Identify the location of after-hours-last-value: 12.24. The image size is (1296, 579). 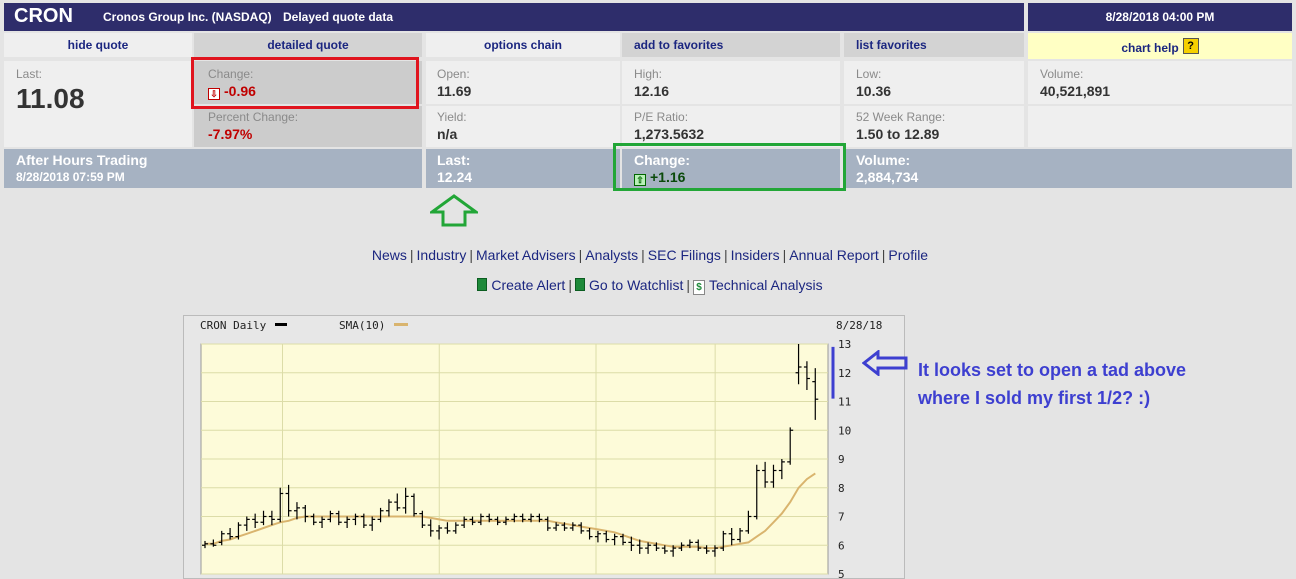
(455, 177).